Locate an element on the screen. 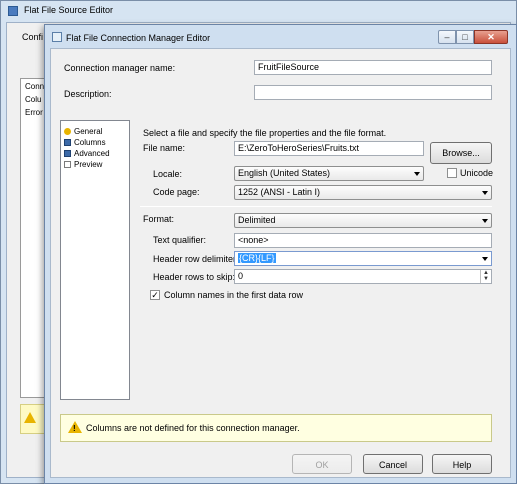 The height and width of the screenshot is (484, 517). nav-item-label: Advanced is located at coordinates (92, 153).